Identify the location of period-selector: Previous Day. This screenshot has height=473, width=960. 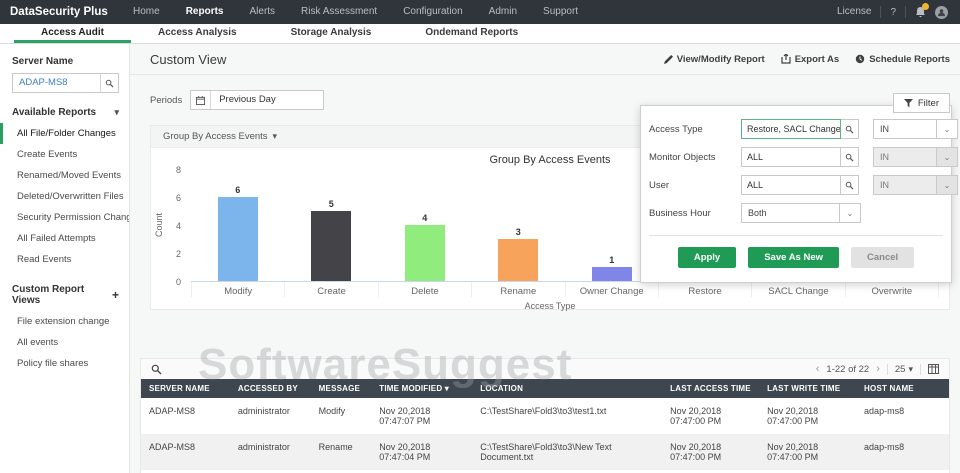
(257, 100).